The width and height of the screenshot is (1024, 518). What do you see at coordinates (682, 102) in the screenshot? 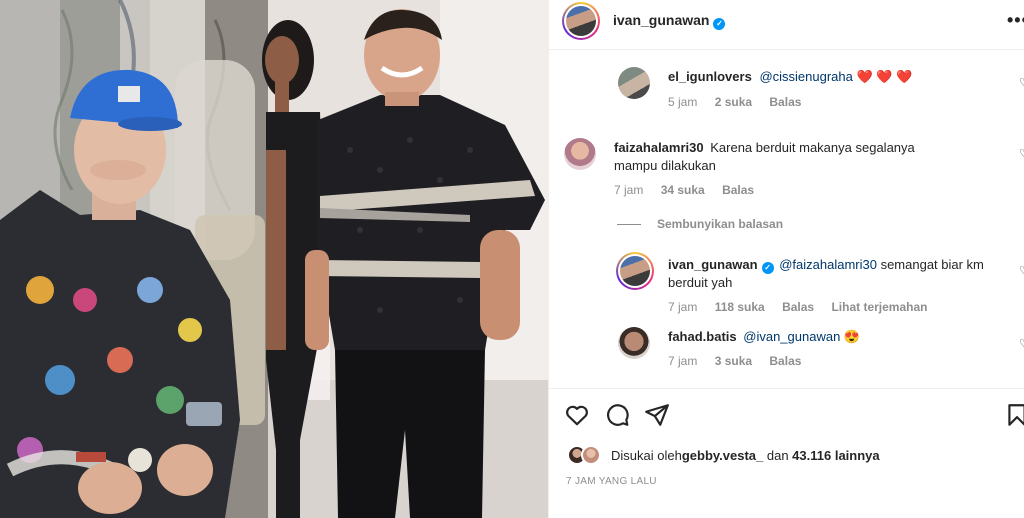
I see `comment-time: 5 jam` at bounding box center [682, 102].